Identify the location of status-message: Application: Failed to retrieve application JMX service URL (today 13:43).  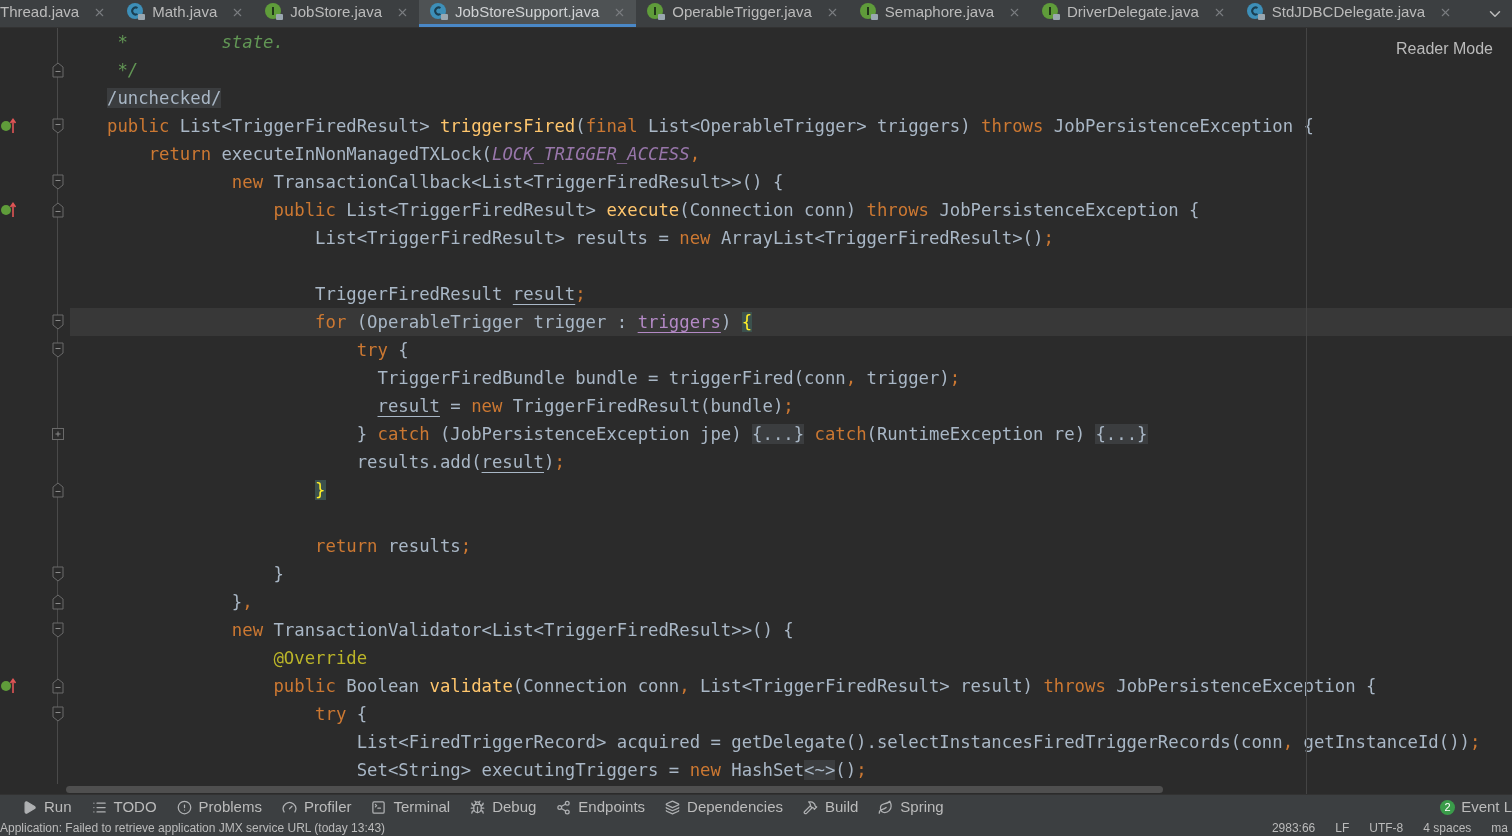
(193, 828).